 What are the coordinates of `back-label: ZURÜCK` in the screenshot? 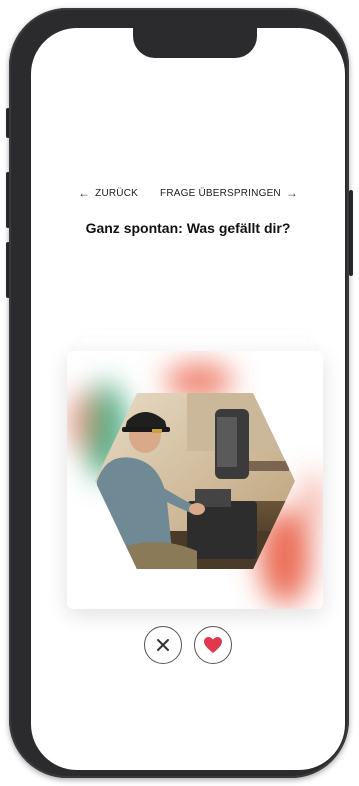 It's located at (117, 193).